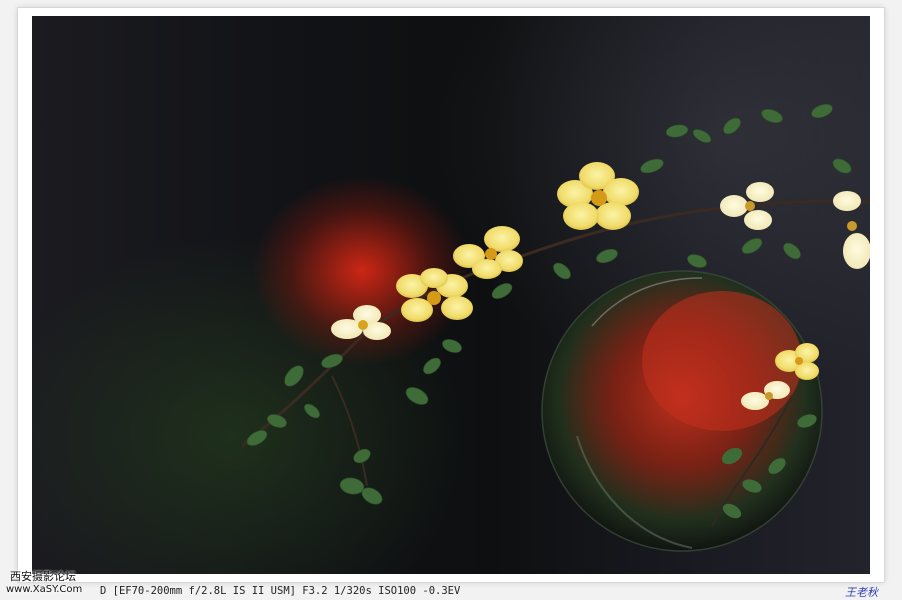 This screenshot has width=902, height=600. What do you see at coordinates (43, 576) in the screenshot?
I see `forum-watermark-name: 西安摄影论坛` at bounding box center [43, 576].